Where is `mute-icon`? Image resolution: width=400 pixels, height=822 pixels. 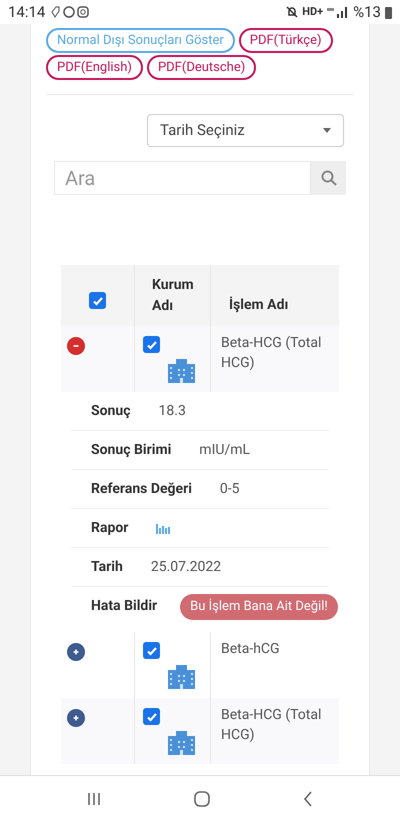 mute-icon is located at coordinates (292, 12).